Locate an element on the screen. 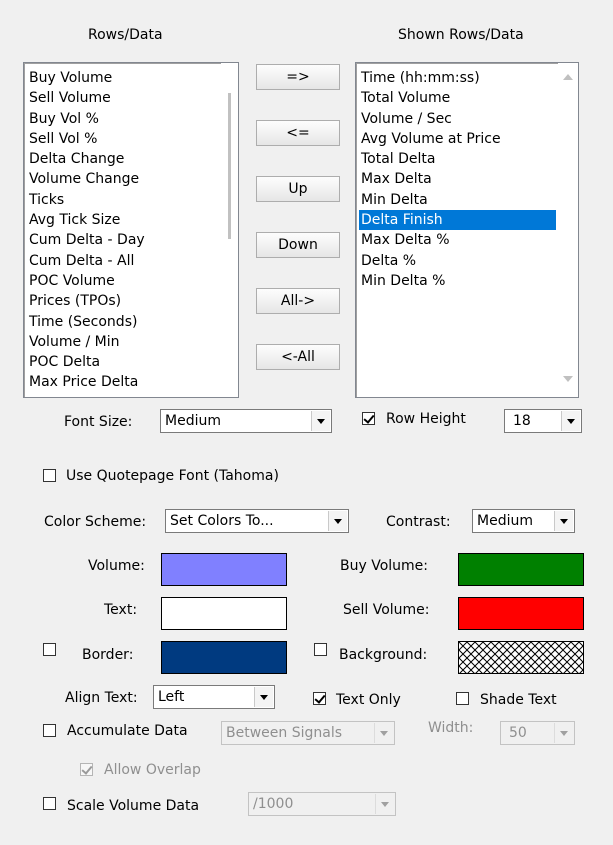  accumulate-mode-select: Between Signals is located at coordinates (308, 733).